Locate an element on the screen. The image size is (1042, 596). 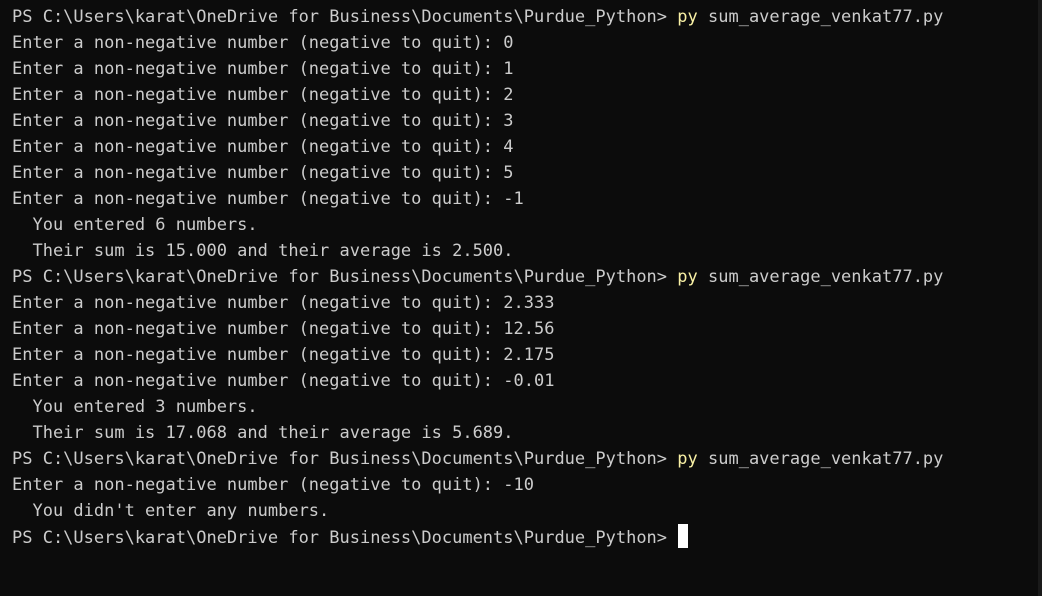
scrollbar-track is located at coordinates (1040, 298).